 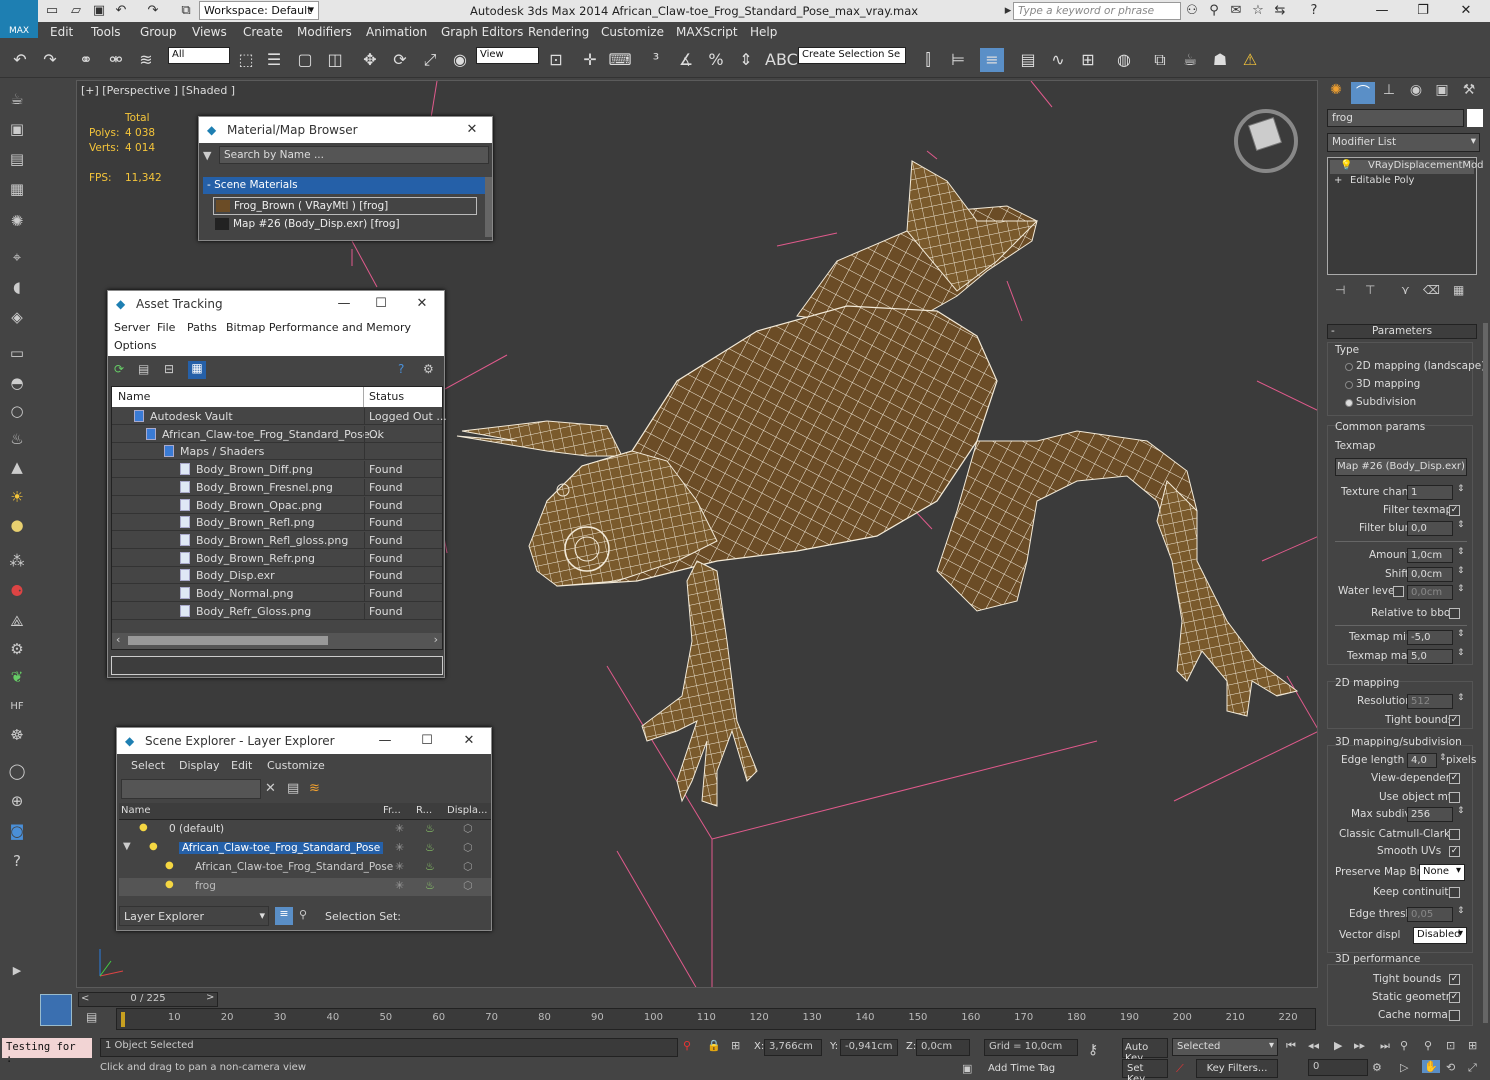 I want to click on parameters-rollout-header: - Parameters, so click(x=1402, y=331).